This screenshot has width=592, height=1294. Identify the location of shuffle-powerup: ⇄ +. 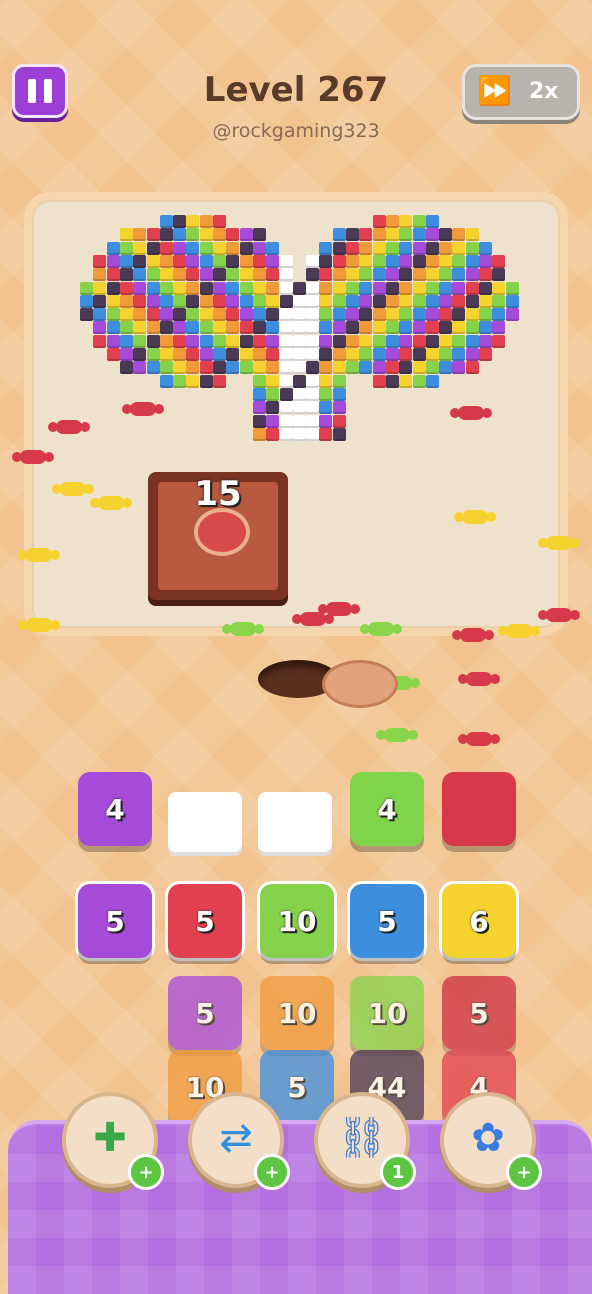
(239, 1141).